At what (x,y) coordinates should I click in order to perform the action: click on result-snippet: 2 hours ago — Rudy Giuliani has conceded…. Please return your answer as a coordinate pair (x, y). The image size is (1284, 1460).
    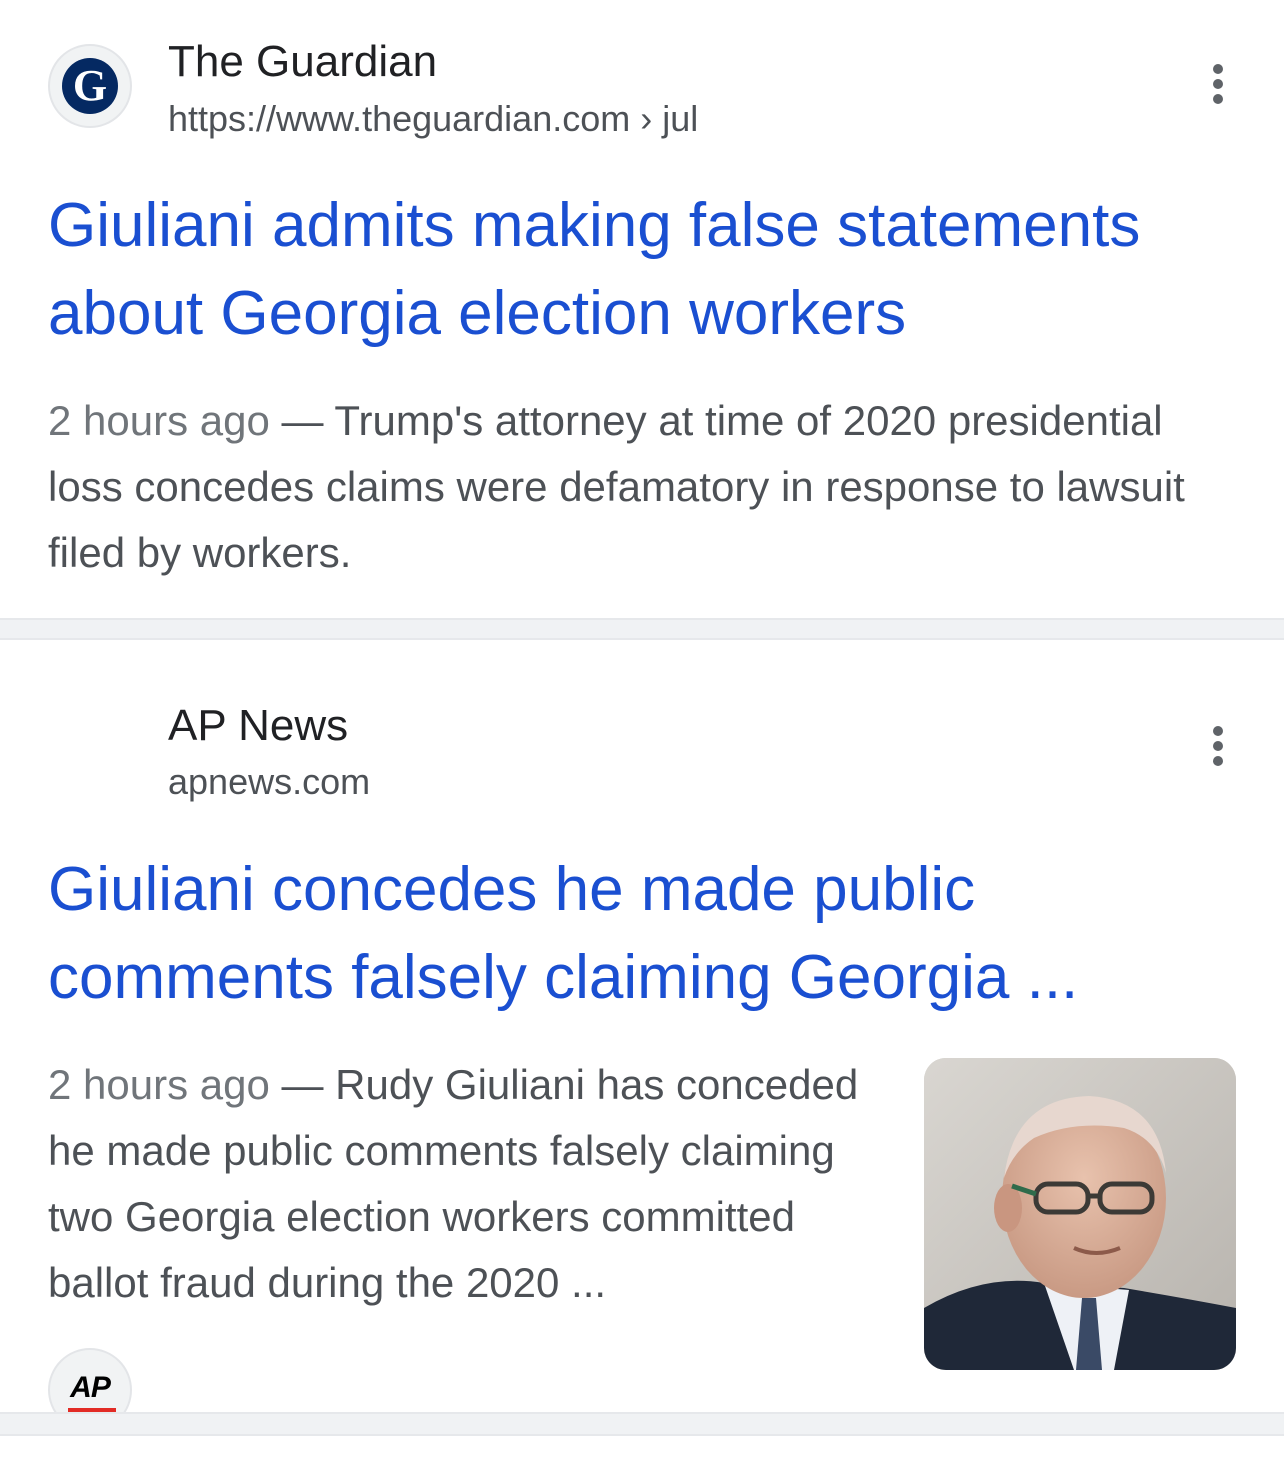
    Looking at the image, I should click on (468, 1184).